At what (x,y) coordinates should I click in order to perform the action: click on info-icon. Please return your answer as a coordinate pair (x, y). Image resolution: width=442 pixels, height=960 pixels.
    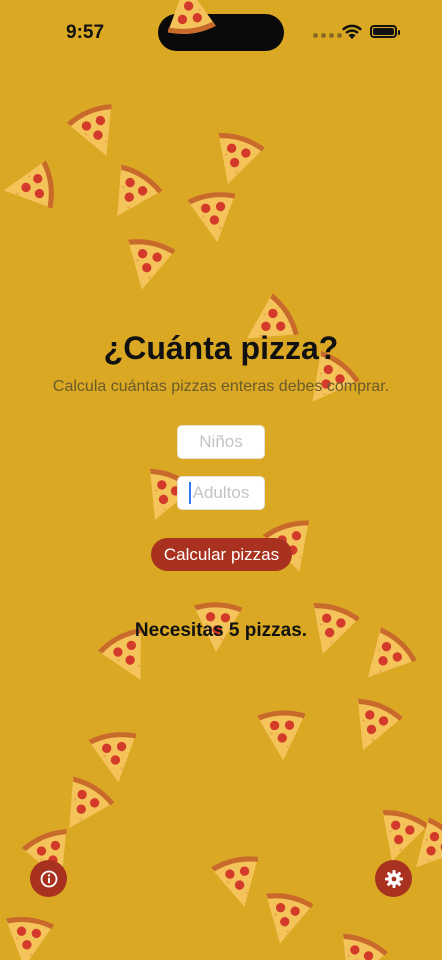
    Looking at the image, I should click on (48, 878).